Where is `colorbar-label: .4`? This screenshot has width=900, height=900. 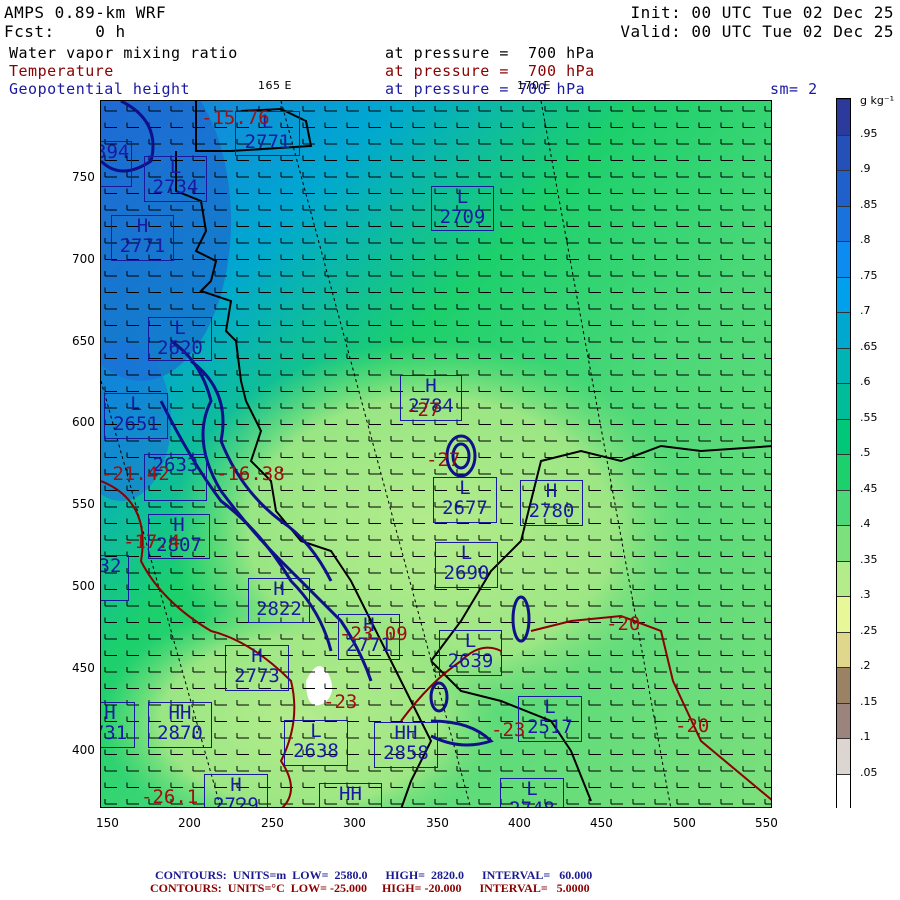 colorbar-label: .4 is located at coordinates (865, 523).